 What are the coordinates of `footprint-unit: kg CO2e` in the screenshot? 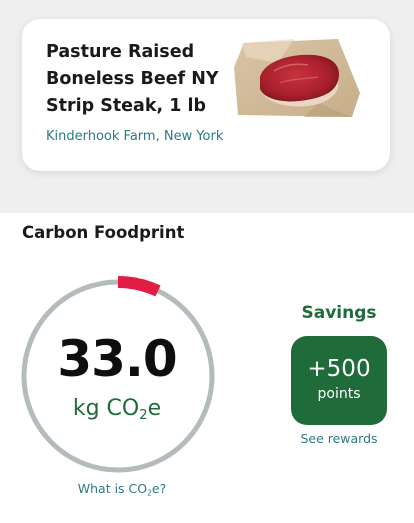 It's located at (117, 409).